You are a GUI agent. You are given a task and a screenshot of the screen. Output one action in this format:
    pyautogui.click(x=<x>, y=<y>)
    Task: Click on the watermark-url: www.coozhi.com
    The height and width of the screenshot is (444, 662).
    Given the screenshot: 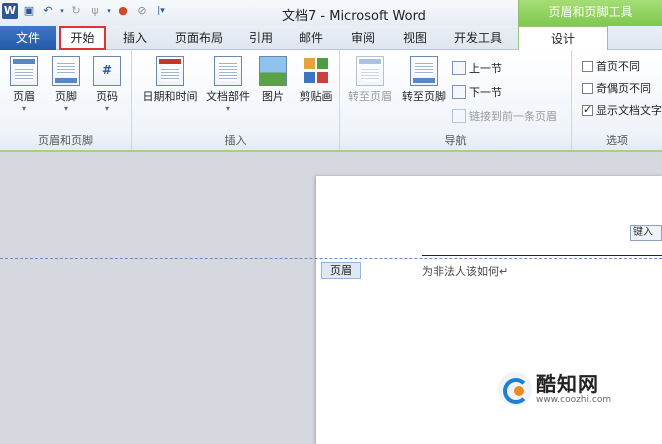 What is the action you would take?
    pyautogui.click(x=574, y=400)
    